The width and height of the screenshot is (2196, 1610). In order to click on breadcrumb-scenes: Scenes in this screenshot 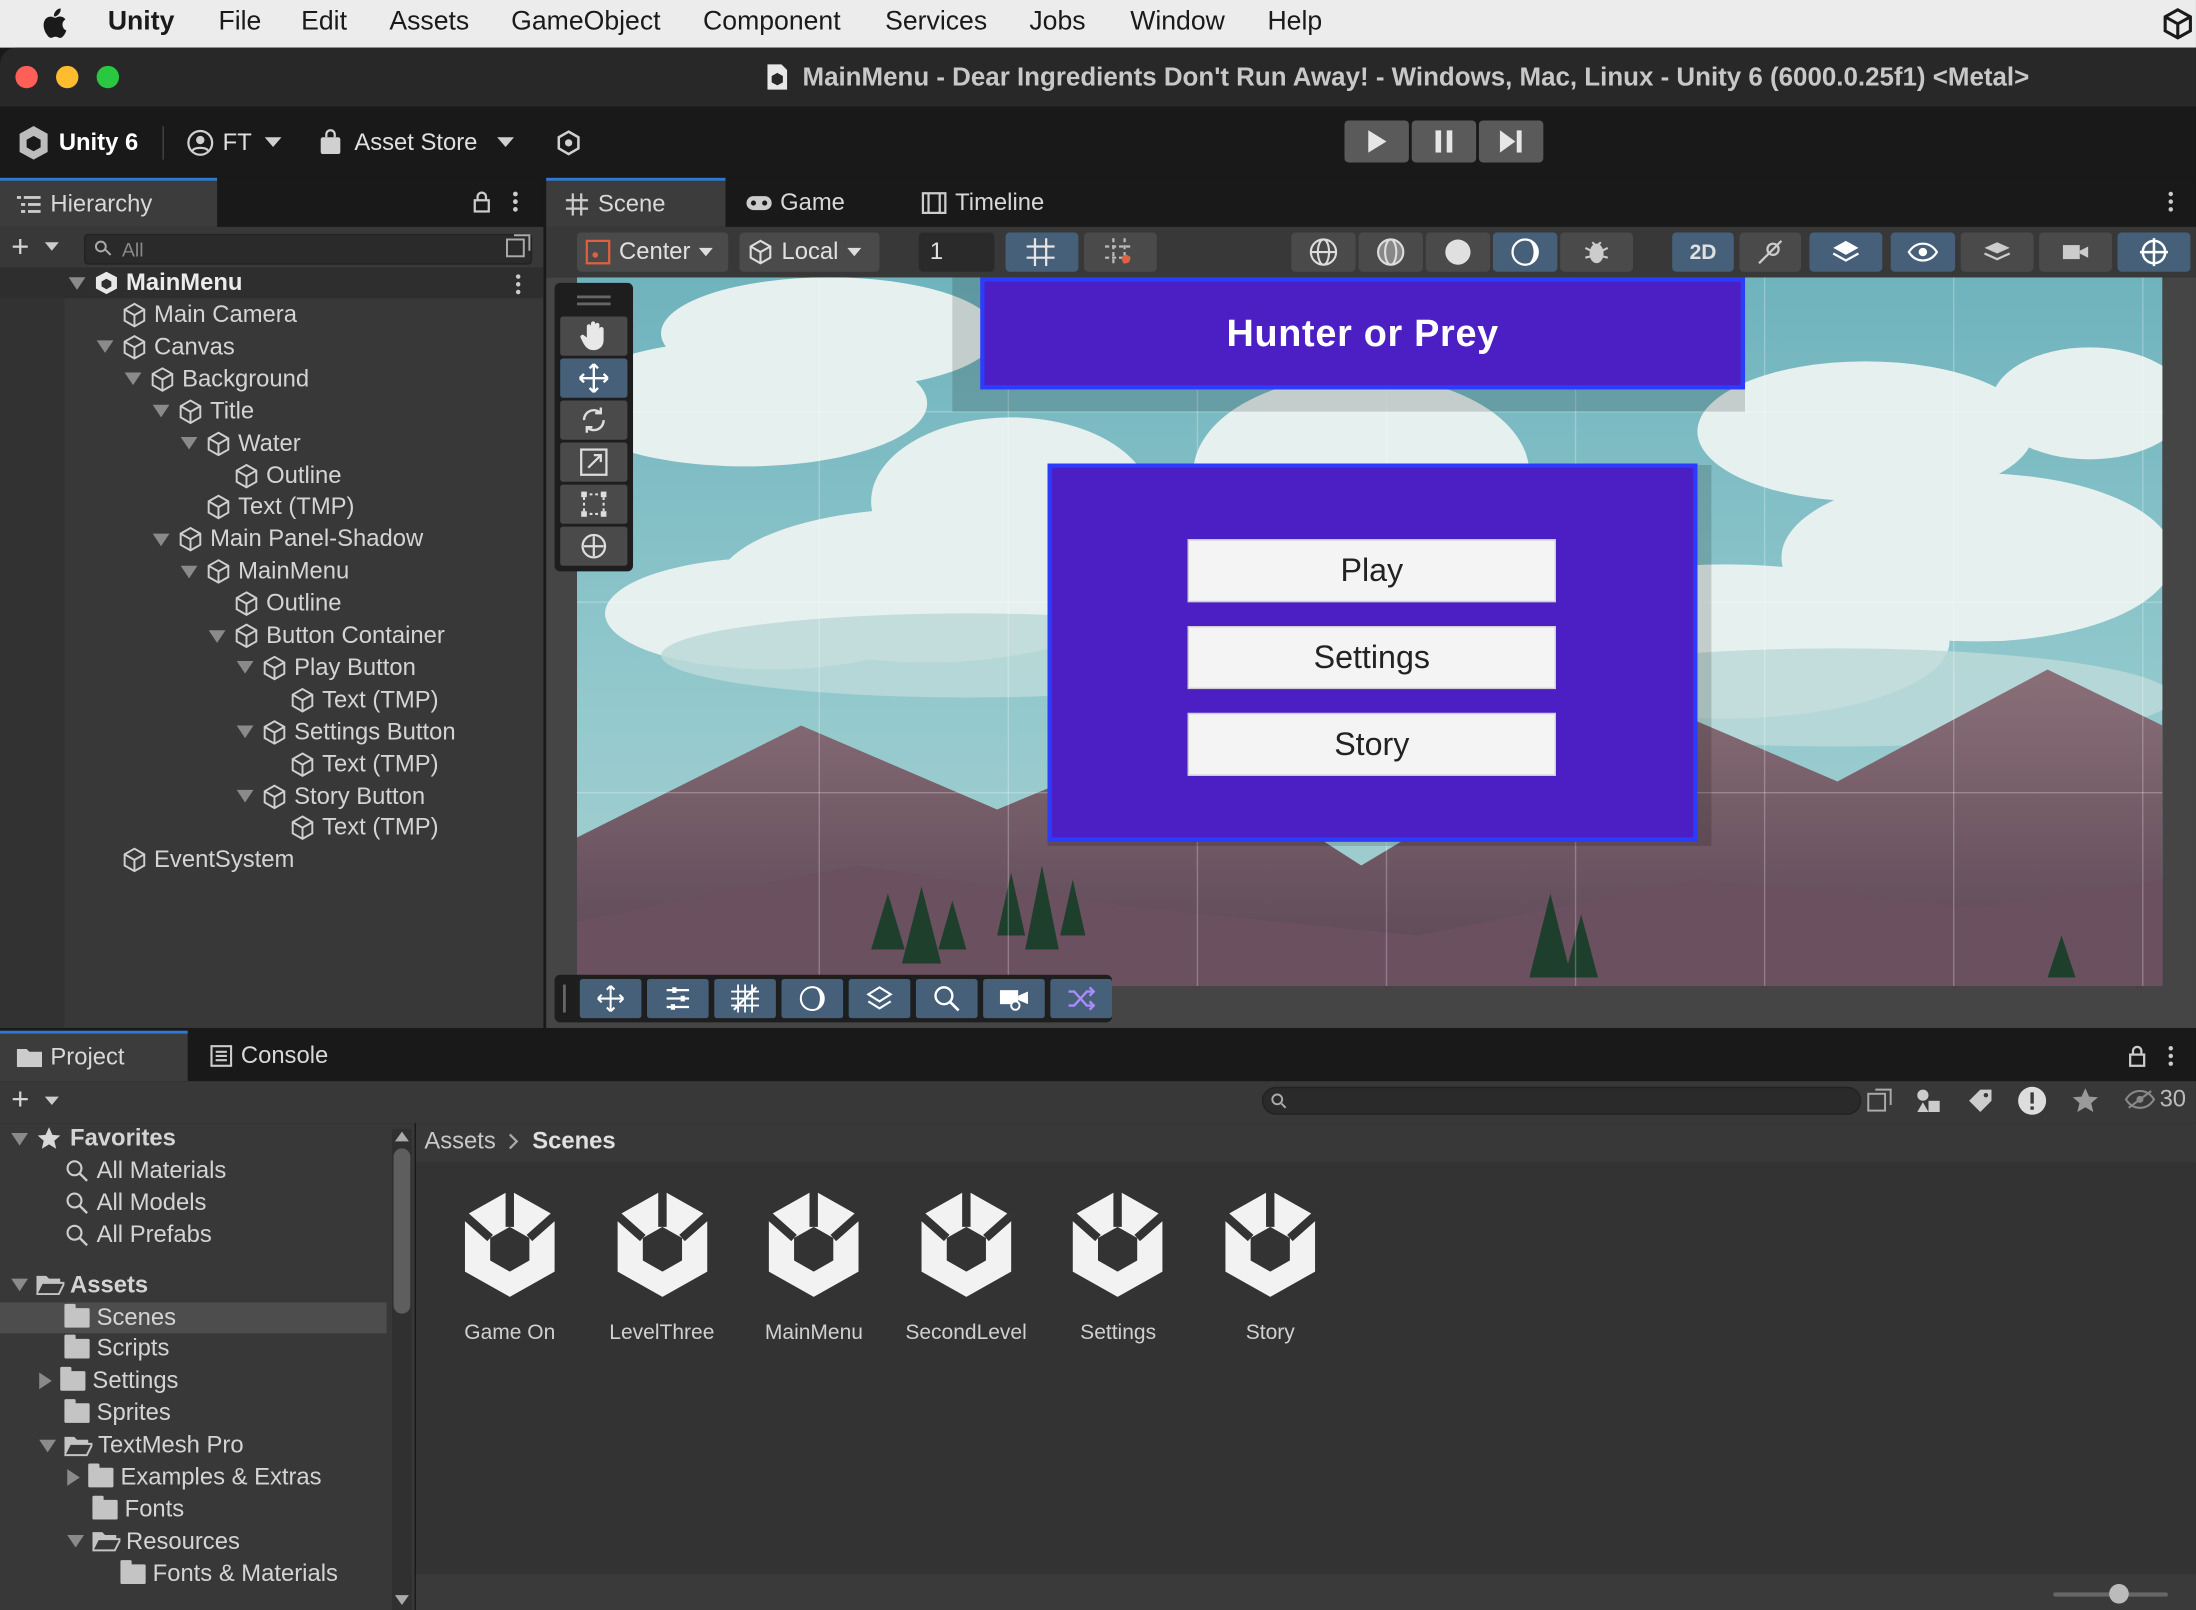, I will do `click(573, 1141)`.